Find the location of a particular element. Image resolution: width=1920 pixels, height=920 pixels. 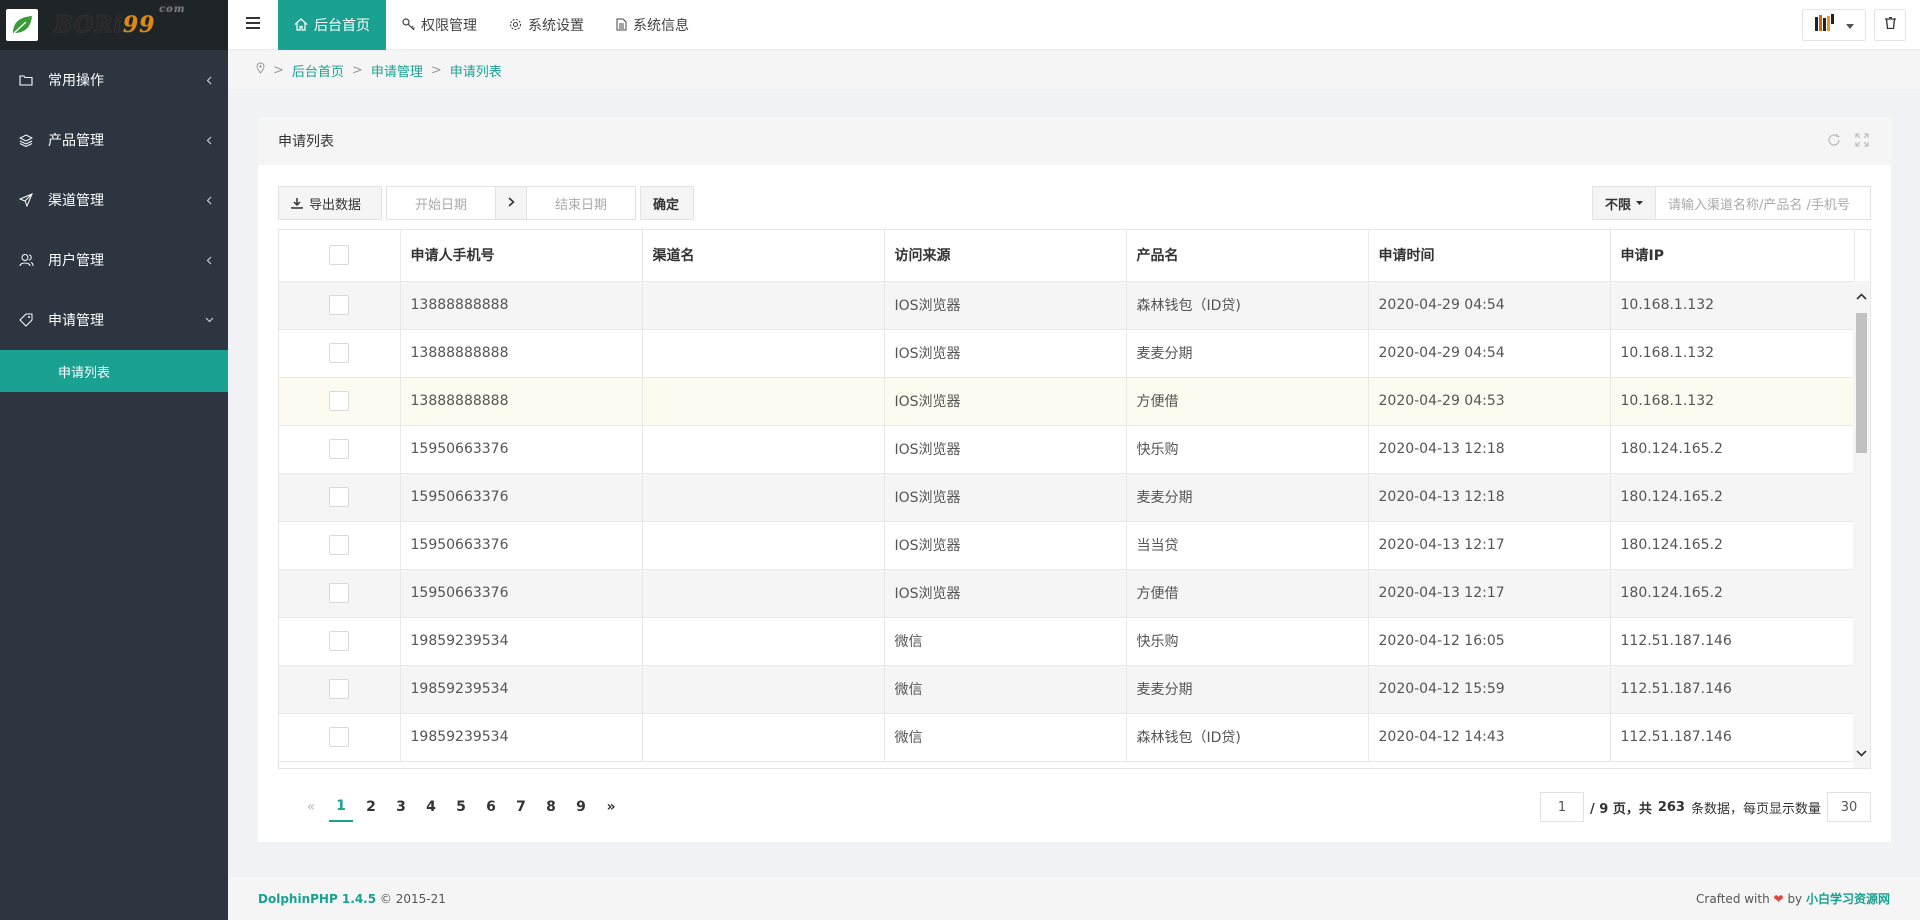

footer-brand-link: DolphinPHP 1.4.5 is located at coordinates (317, 899).